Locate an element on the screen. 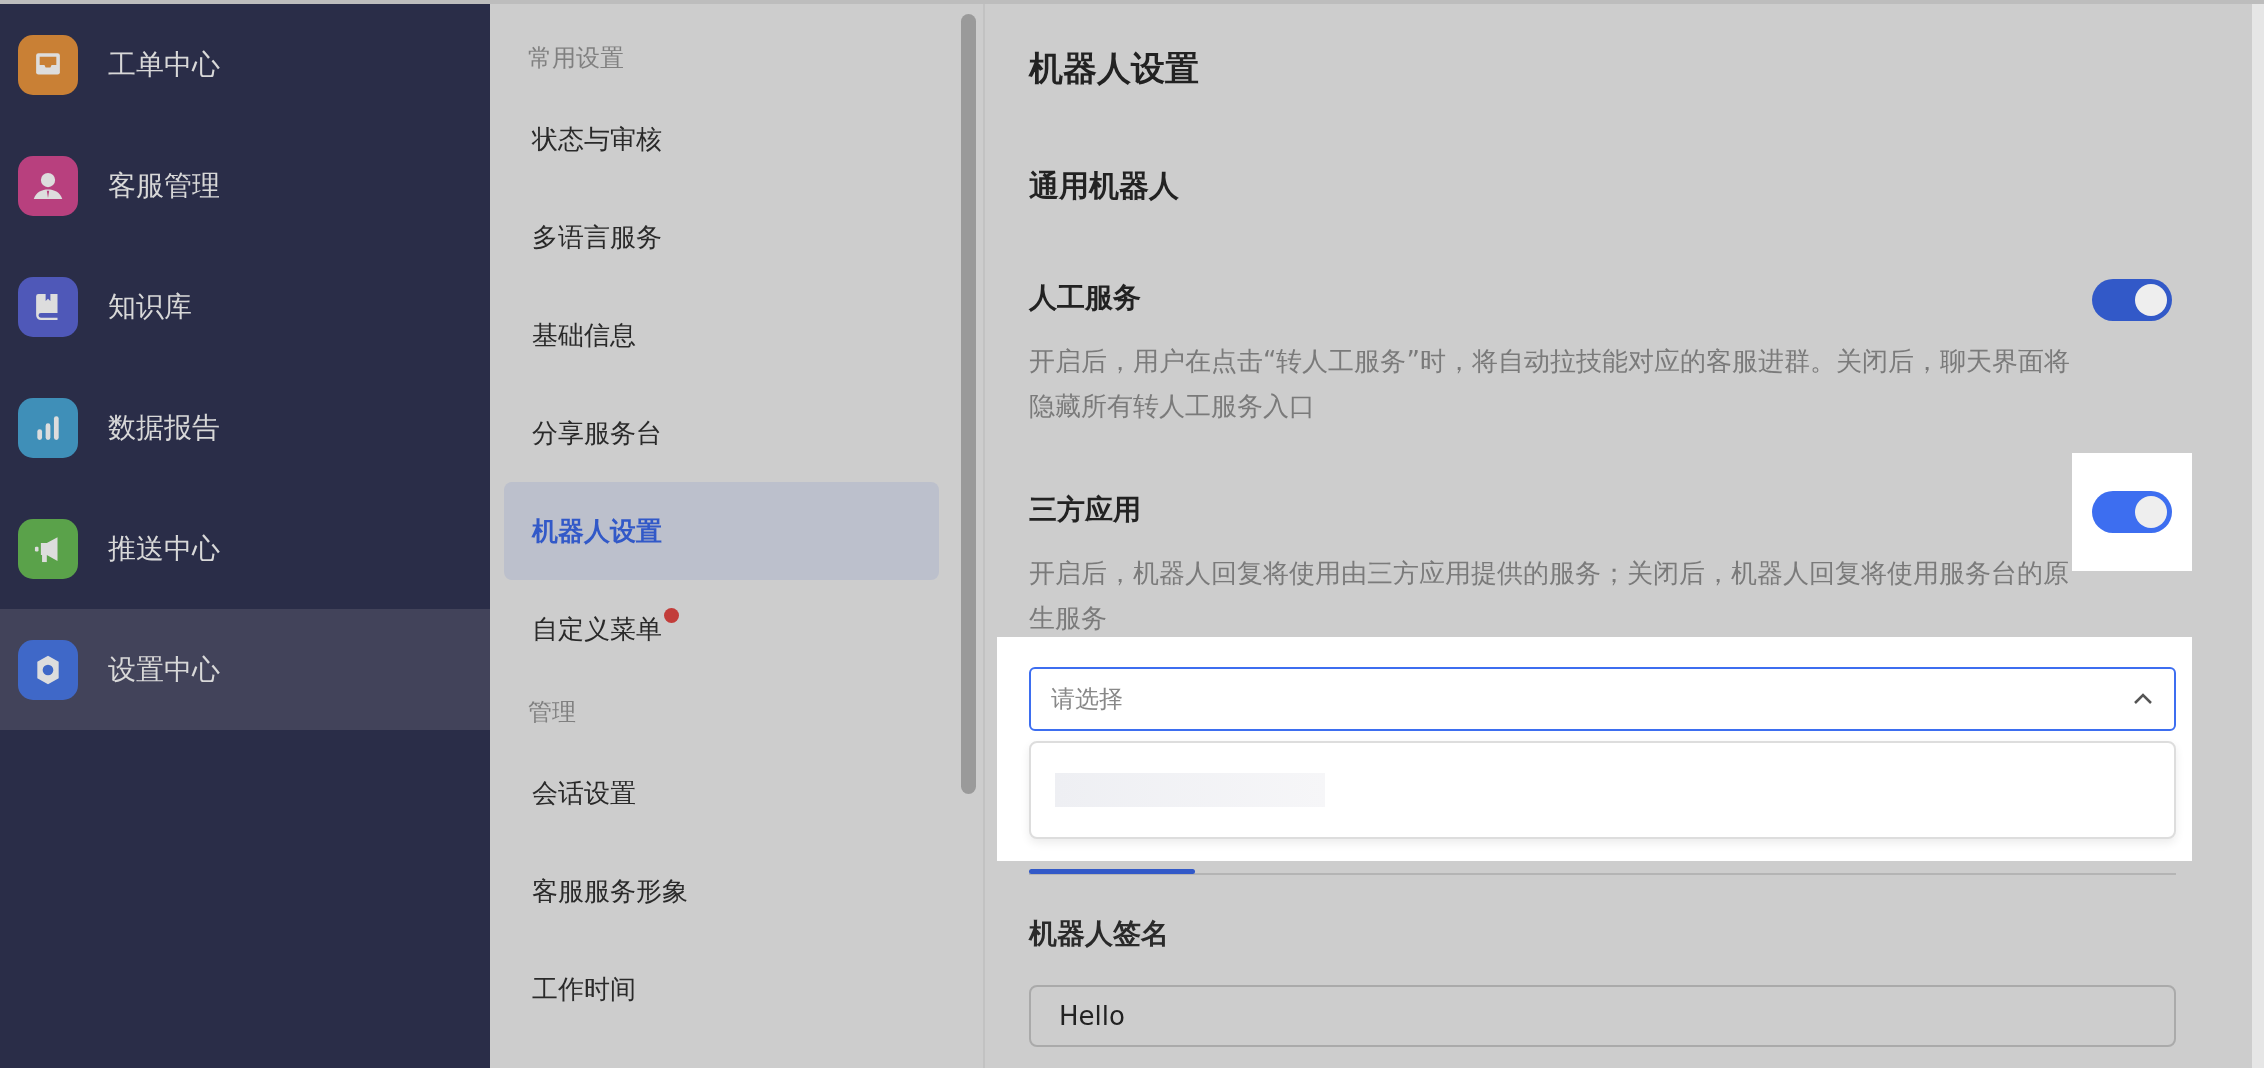  setting-description: 开启后，机器人回复将使用由三方应用提供的服务；关闭后，机器人回复将使用服务台的原生服务 is located at coordinates (1549, 596).